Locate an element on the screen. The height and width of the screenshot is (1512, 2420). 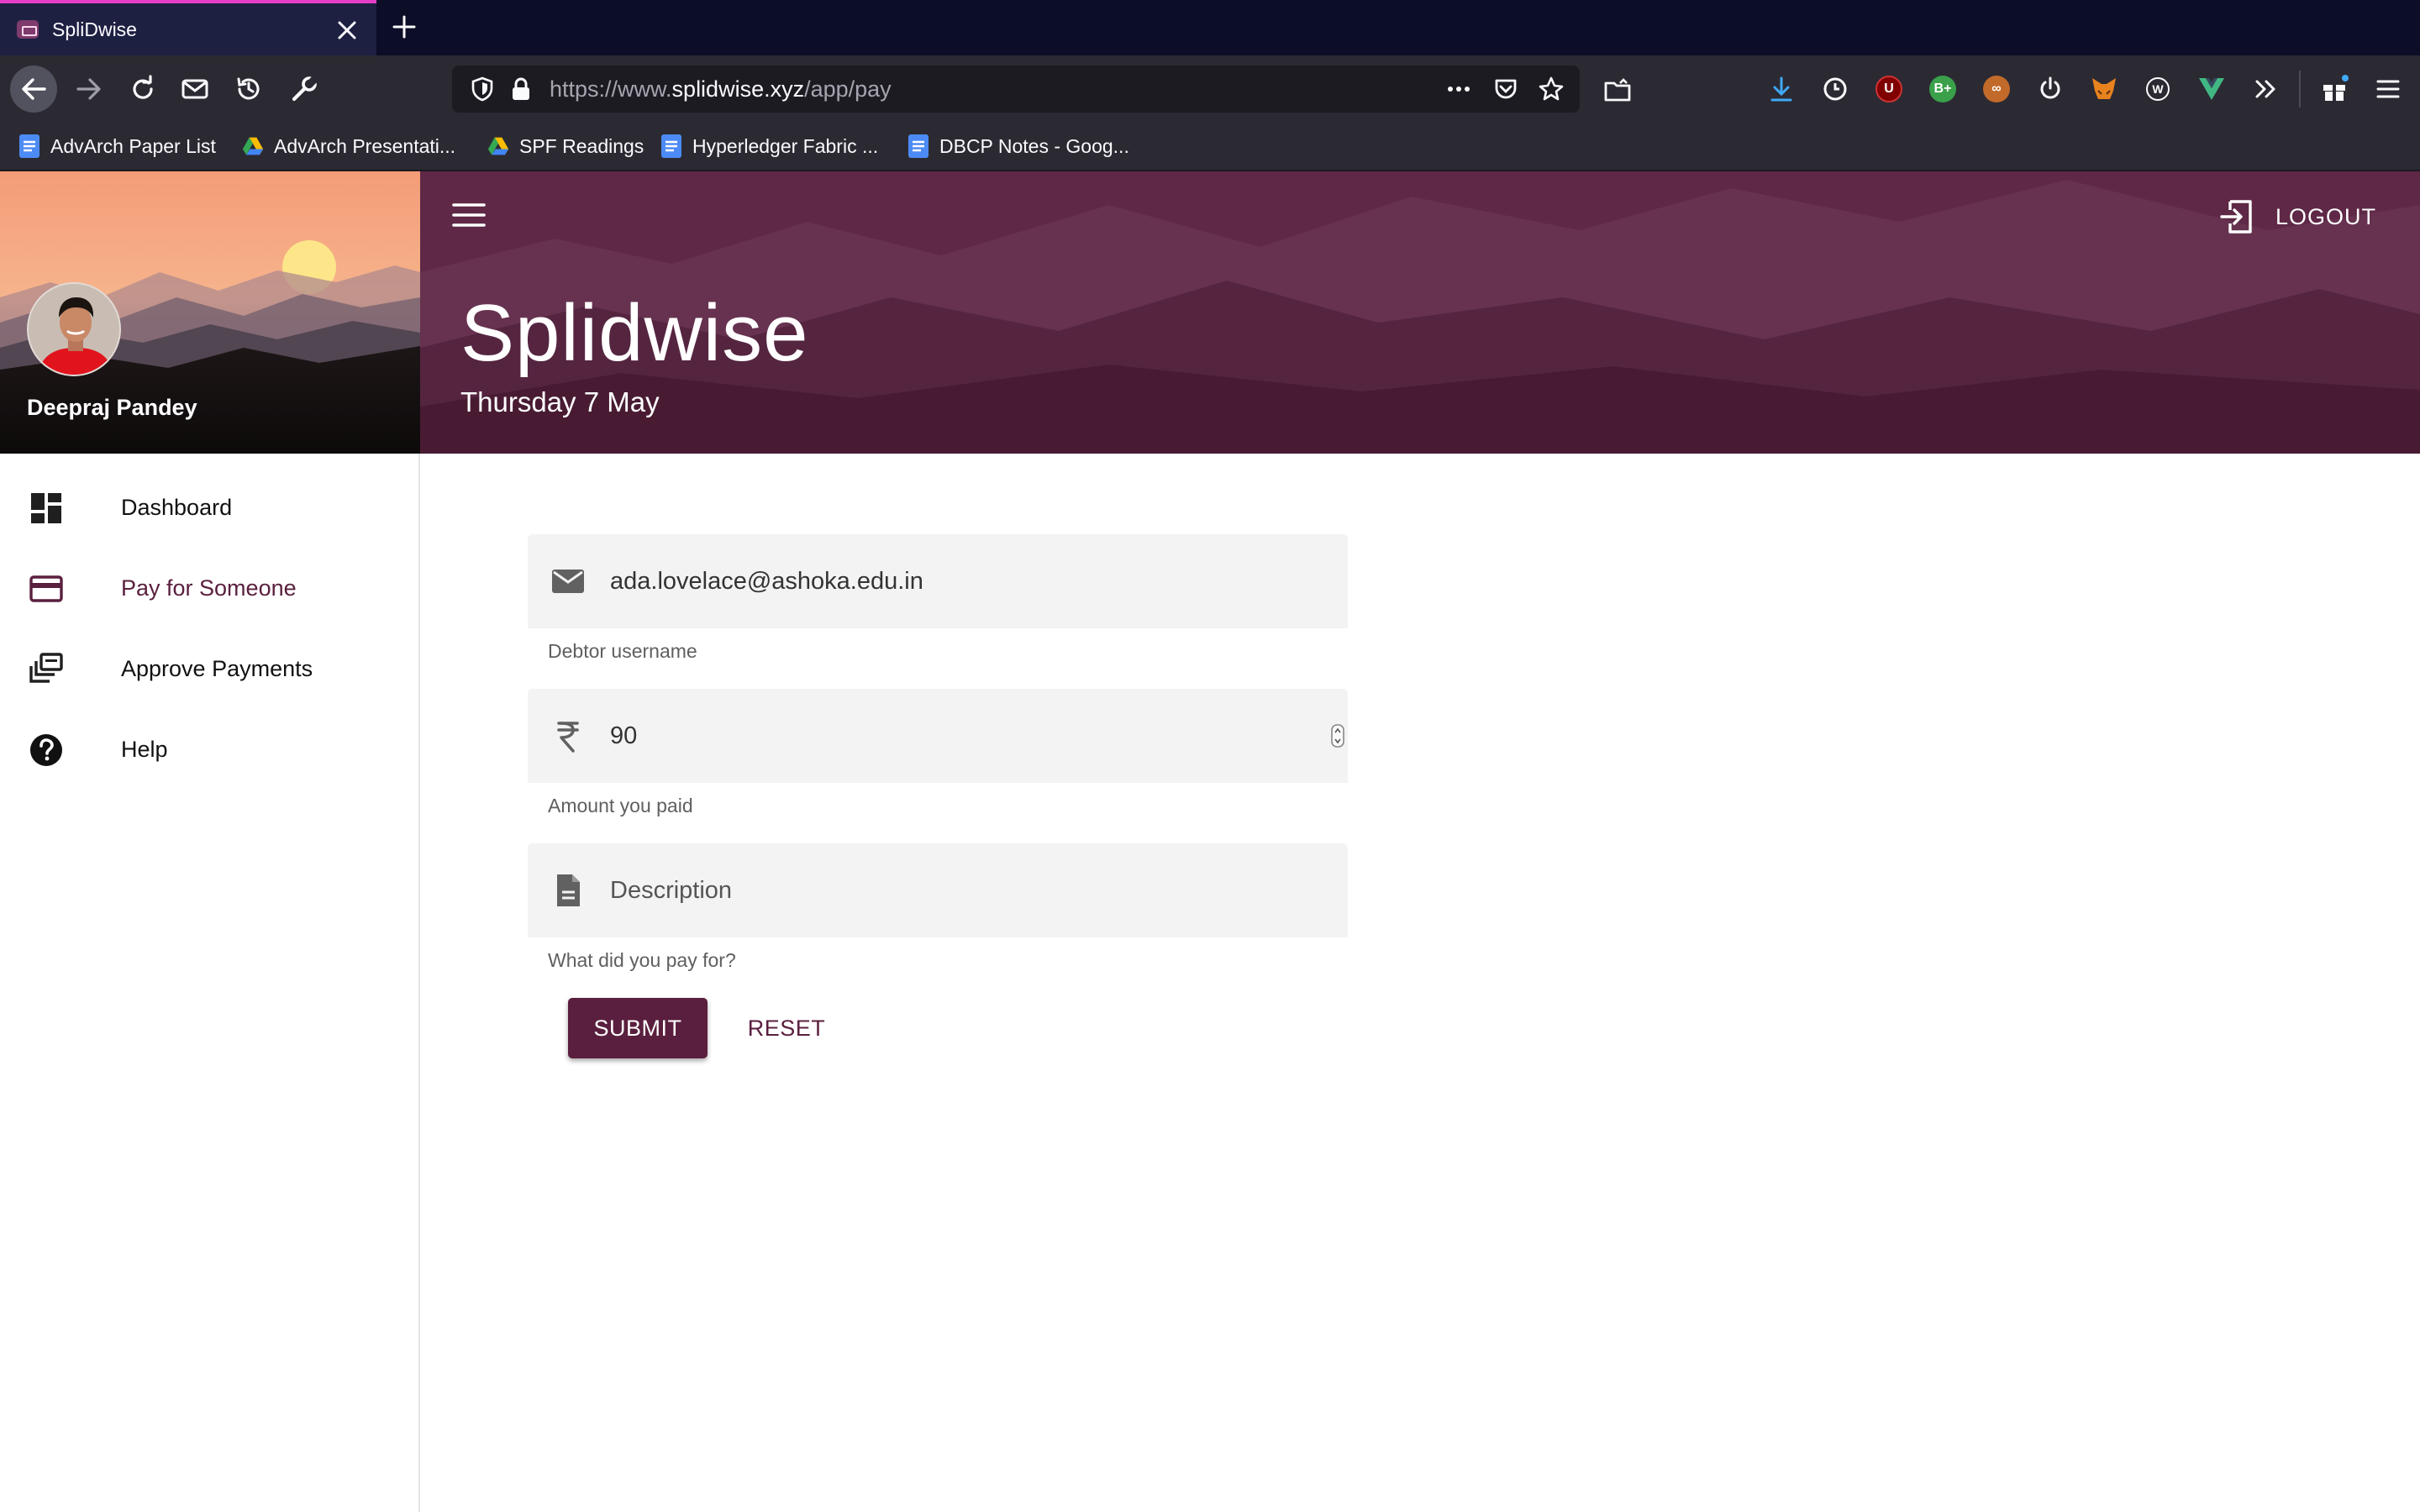
tools-button is located at coordinates (304, 89).